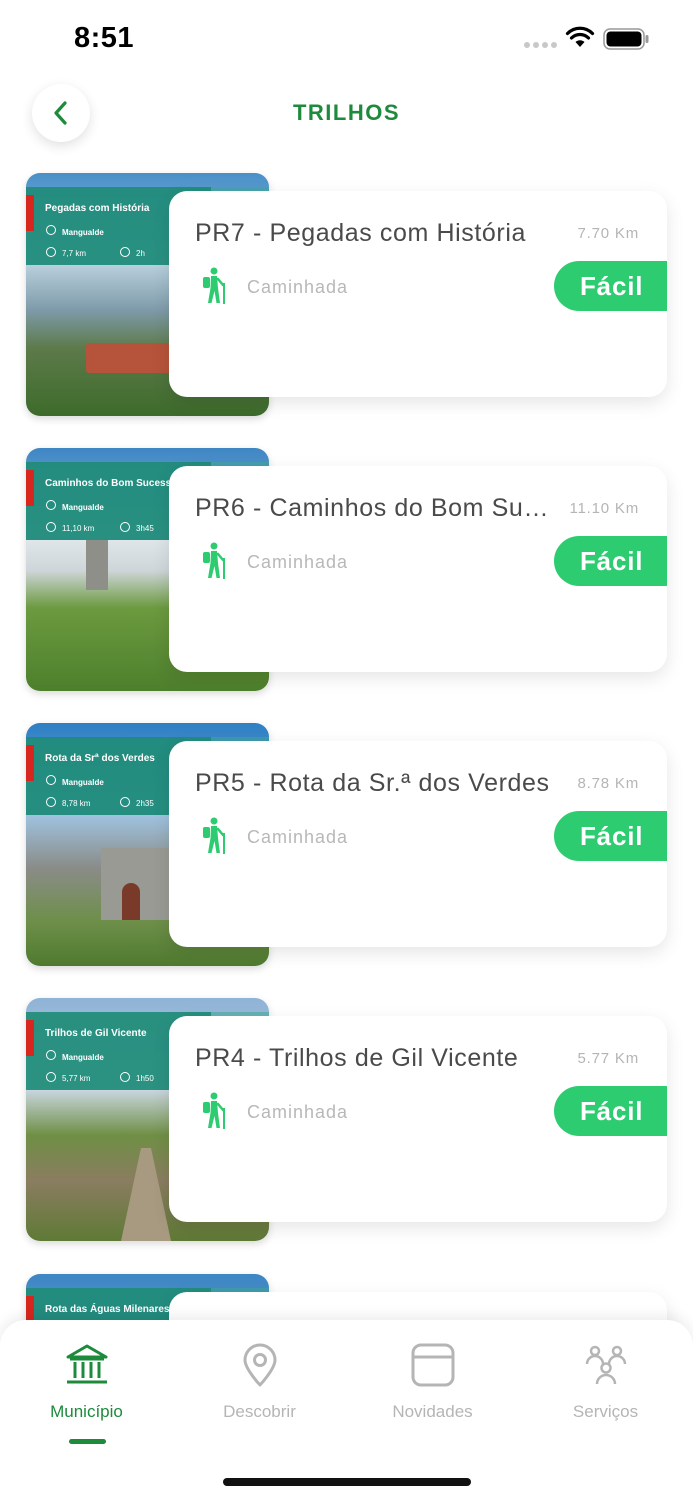  I want to click on thumb-title: Caminhos do Bom Sucesso, so click(111, 483).